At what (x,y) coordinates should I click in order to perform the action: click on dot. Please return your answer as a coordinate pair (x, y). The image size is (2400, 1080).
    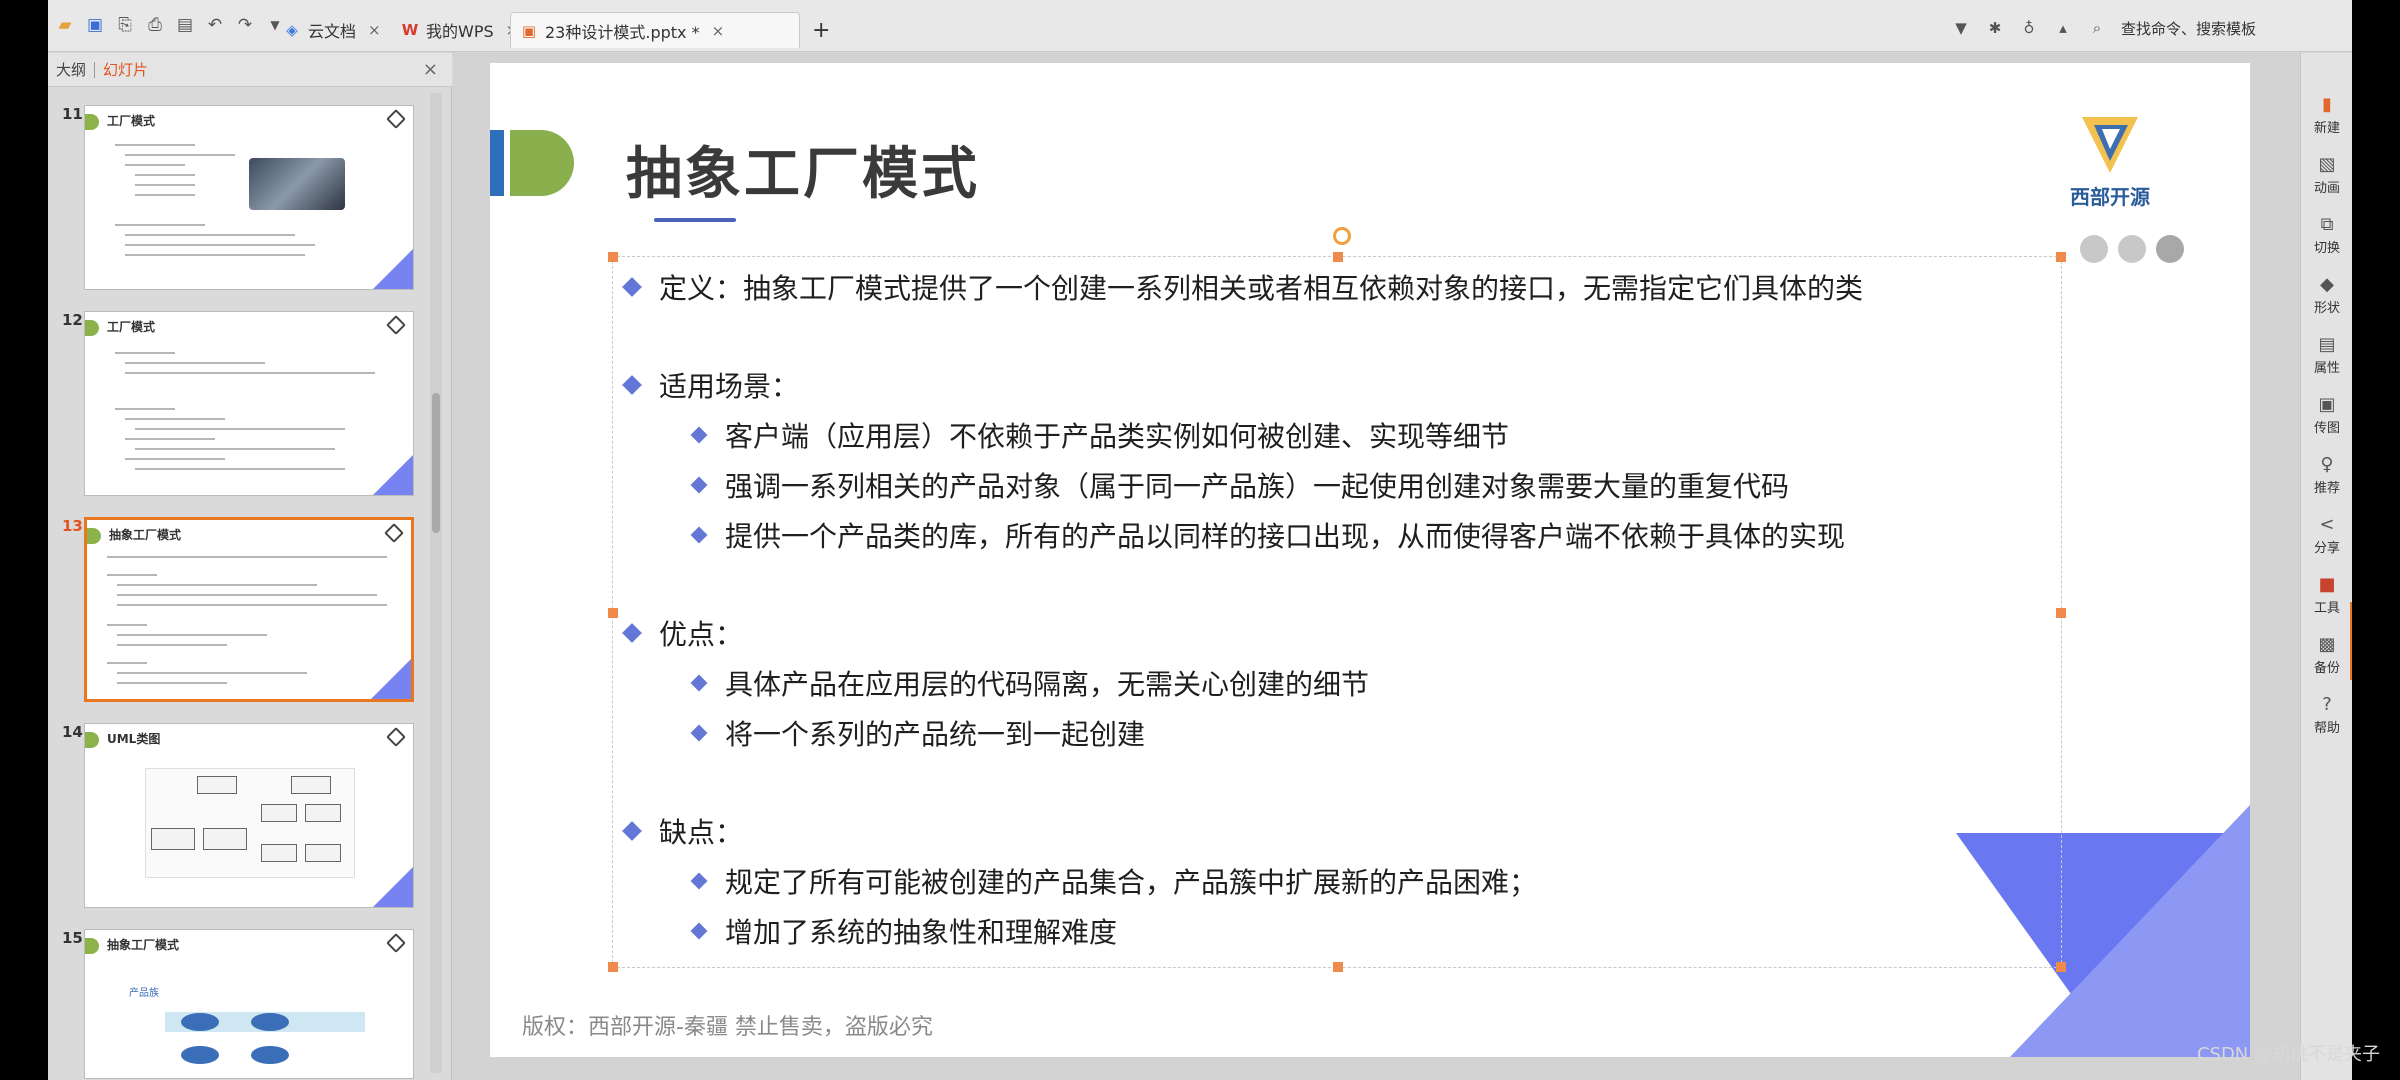
    Looking at the image, I should click on (2170, 249).